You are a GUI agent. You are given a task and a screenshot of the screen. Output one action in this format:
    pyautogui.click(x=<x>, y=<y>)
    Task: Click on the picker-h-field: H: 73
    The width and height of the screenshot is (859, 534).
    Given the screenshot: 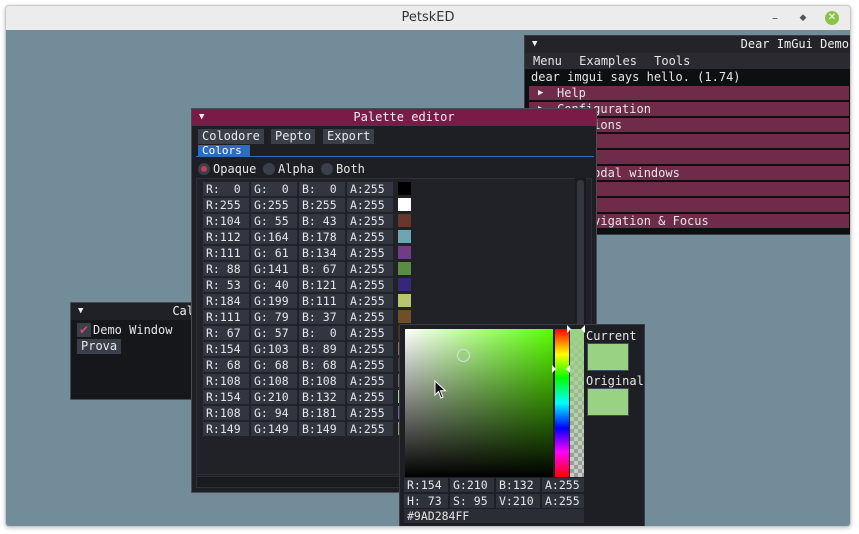 What is the action you would take?
    pyautogui.click(x=426, y=501)
    